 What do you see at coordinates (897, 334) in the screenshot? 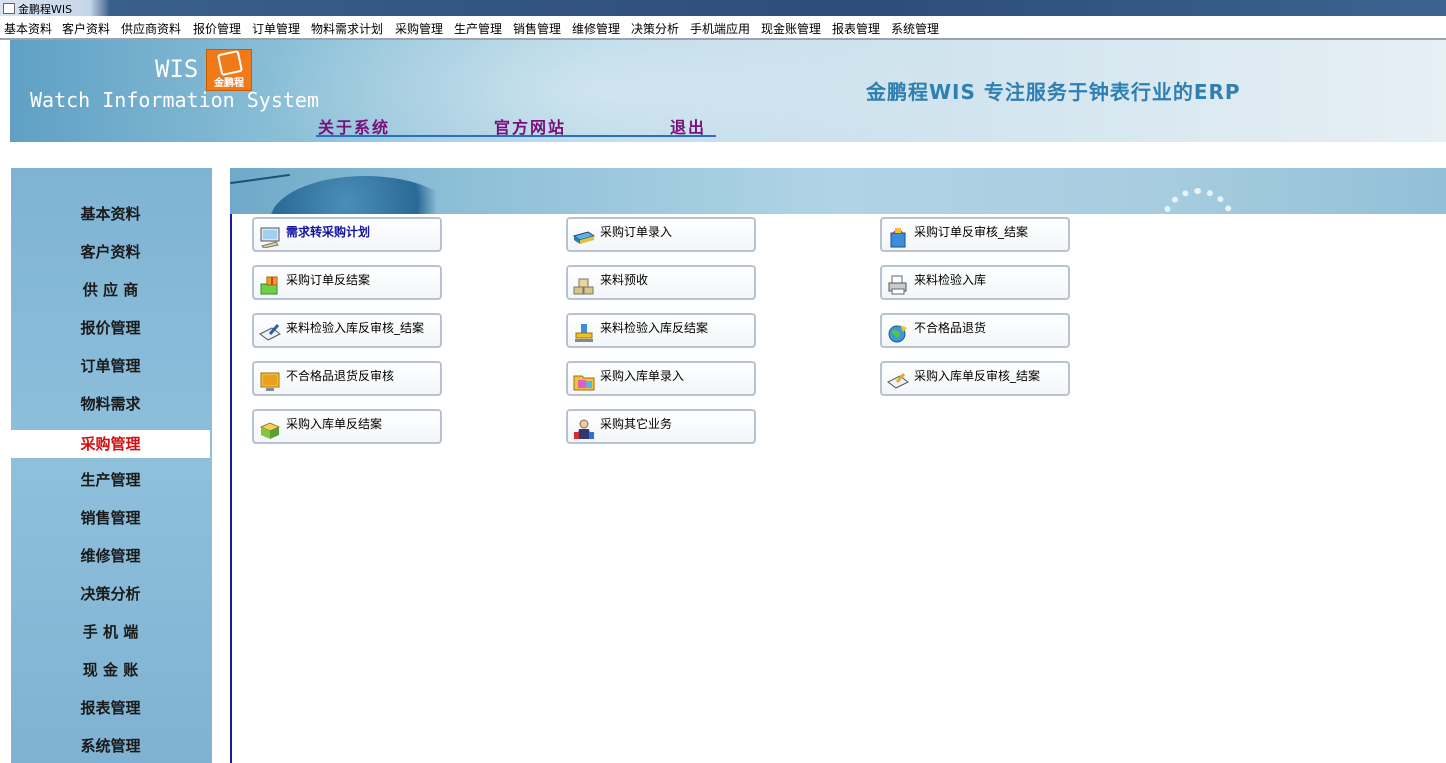
I see `globe-return-icon` at bounding box center [897, 334].